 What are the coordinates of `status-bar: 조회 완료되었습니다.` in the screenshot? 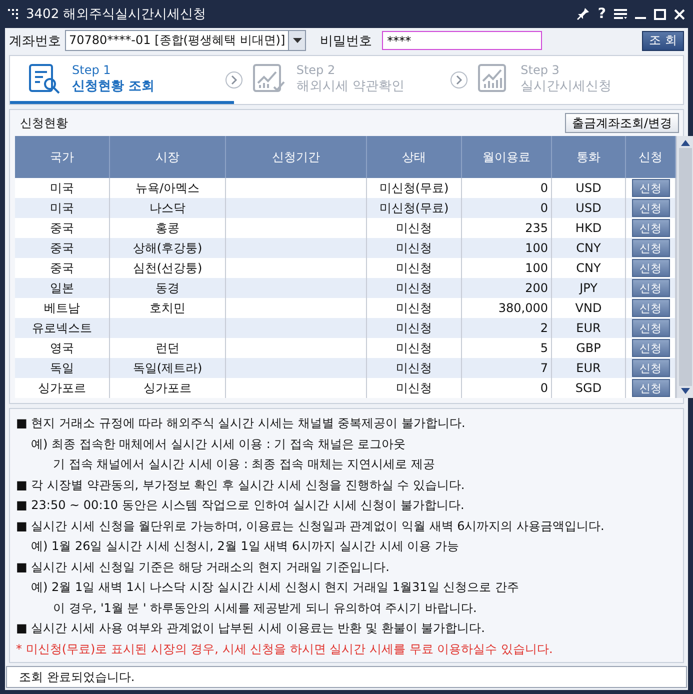 It's located at (346, 677).